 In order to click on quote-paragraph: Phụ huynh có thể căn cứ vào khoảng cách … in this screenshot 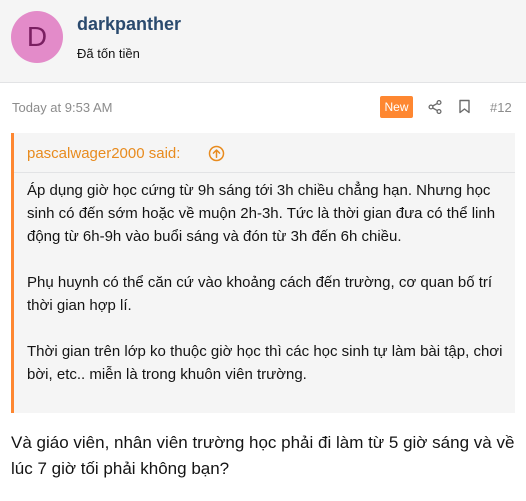, I will do `click(260, 294)`.